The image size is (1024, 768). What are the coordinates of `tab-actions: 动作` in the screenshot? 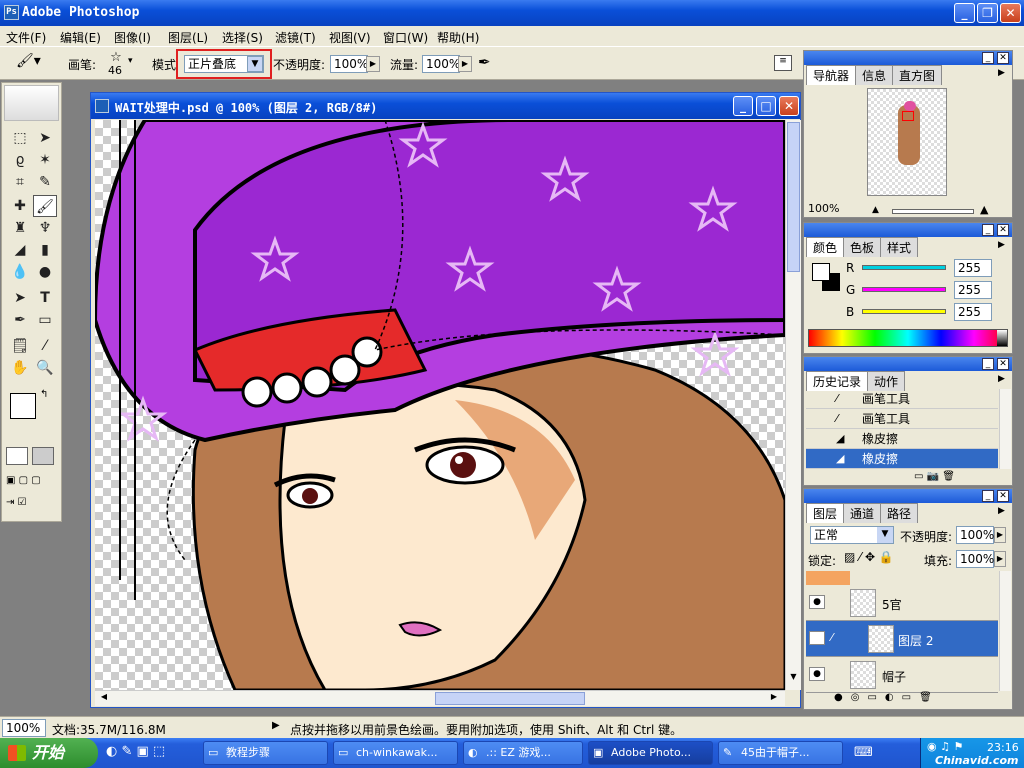 It's located at (886, 381).